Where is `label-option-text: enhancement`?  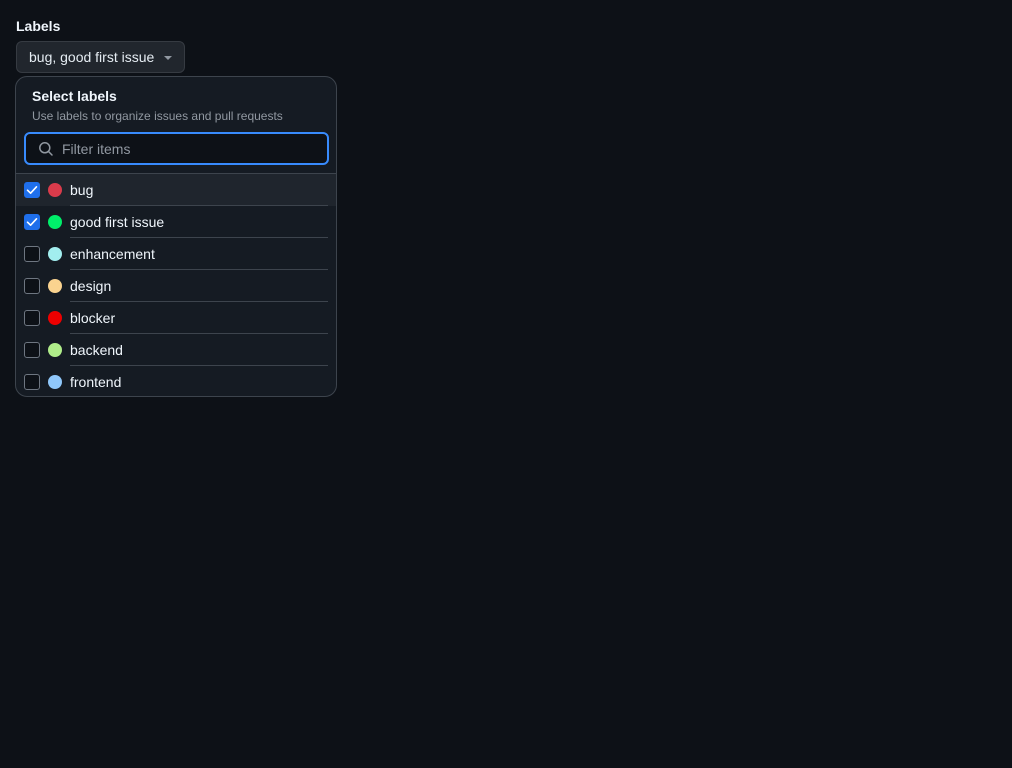 label-option-text: enhancement is located at coordinates (112, 254).